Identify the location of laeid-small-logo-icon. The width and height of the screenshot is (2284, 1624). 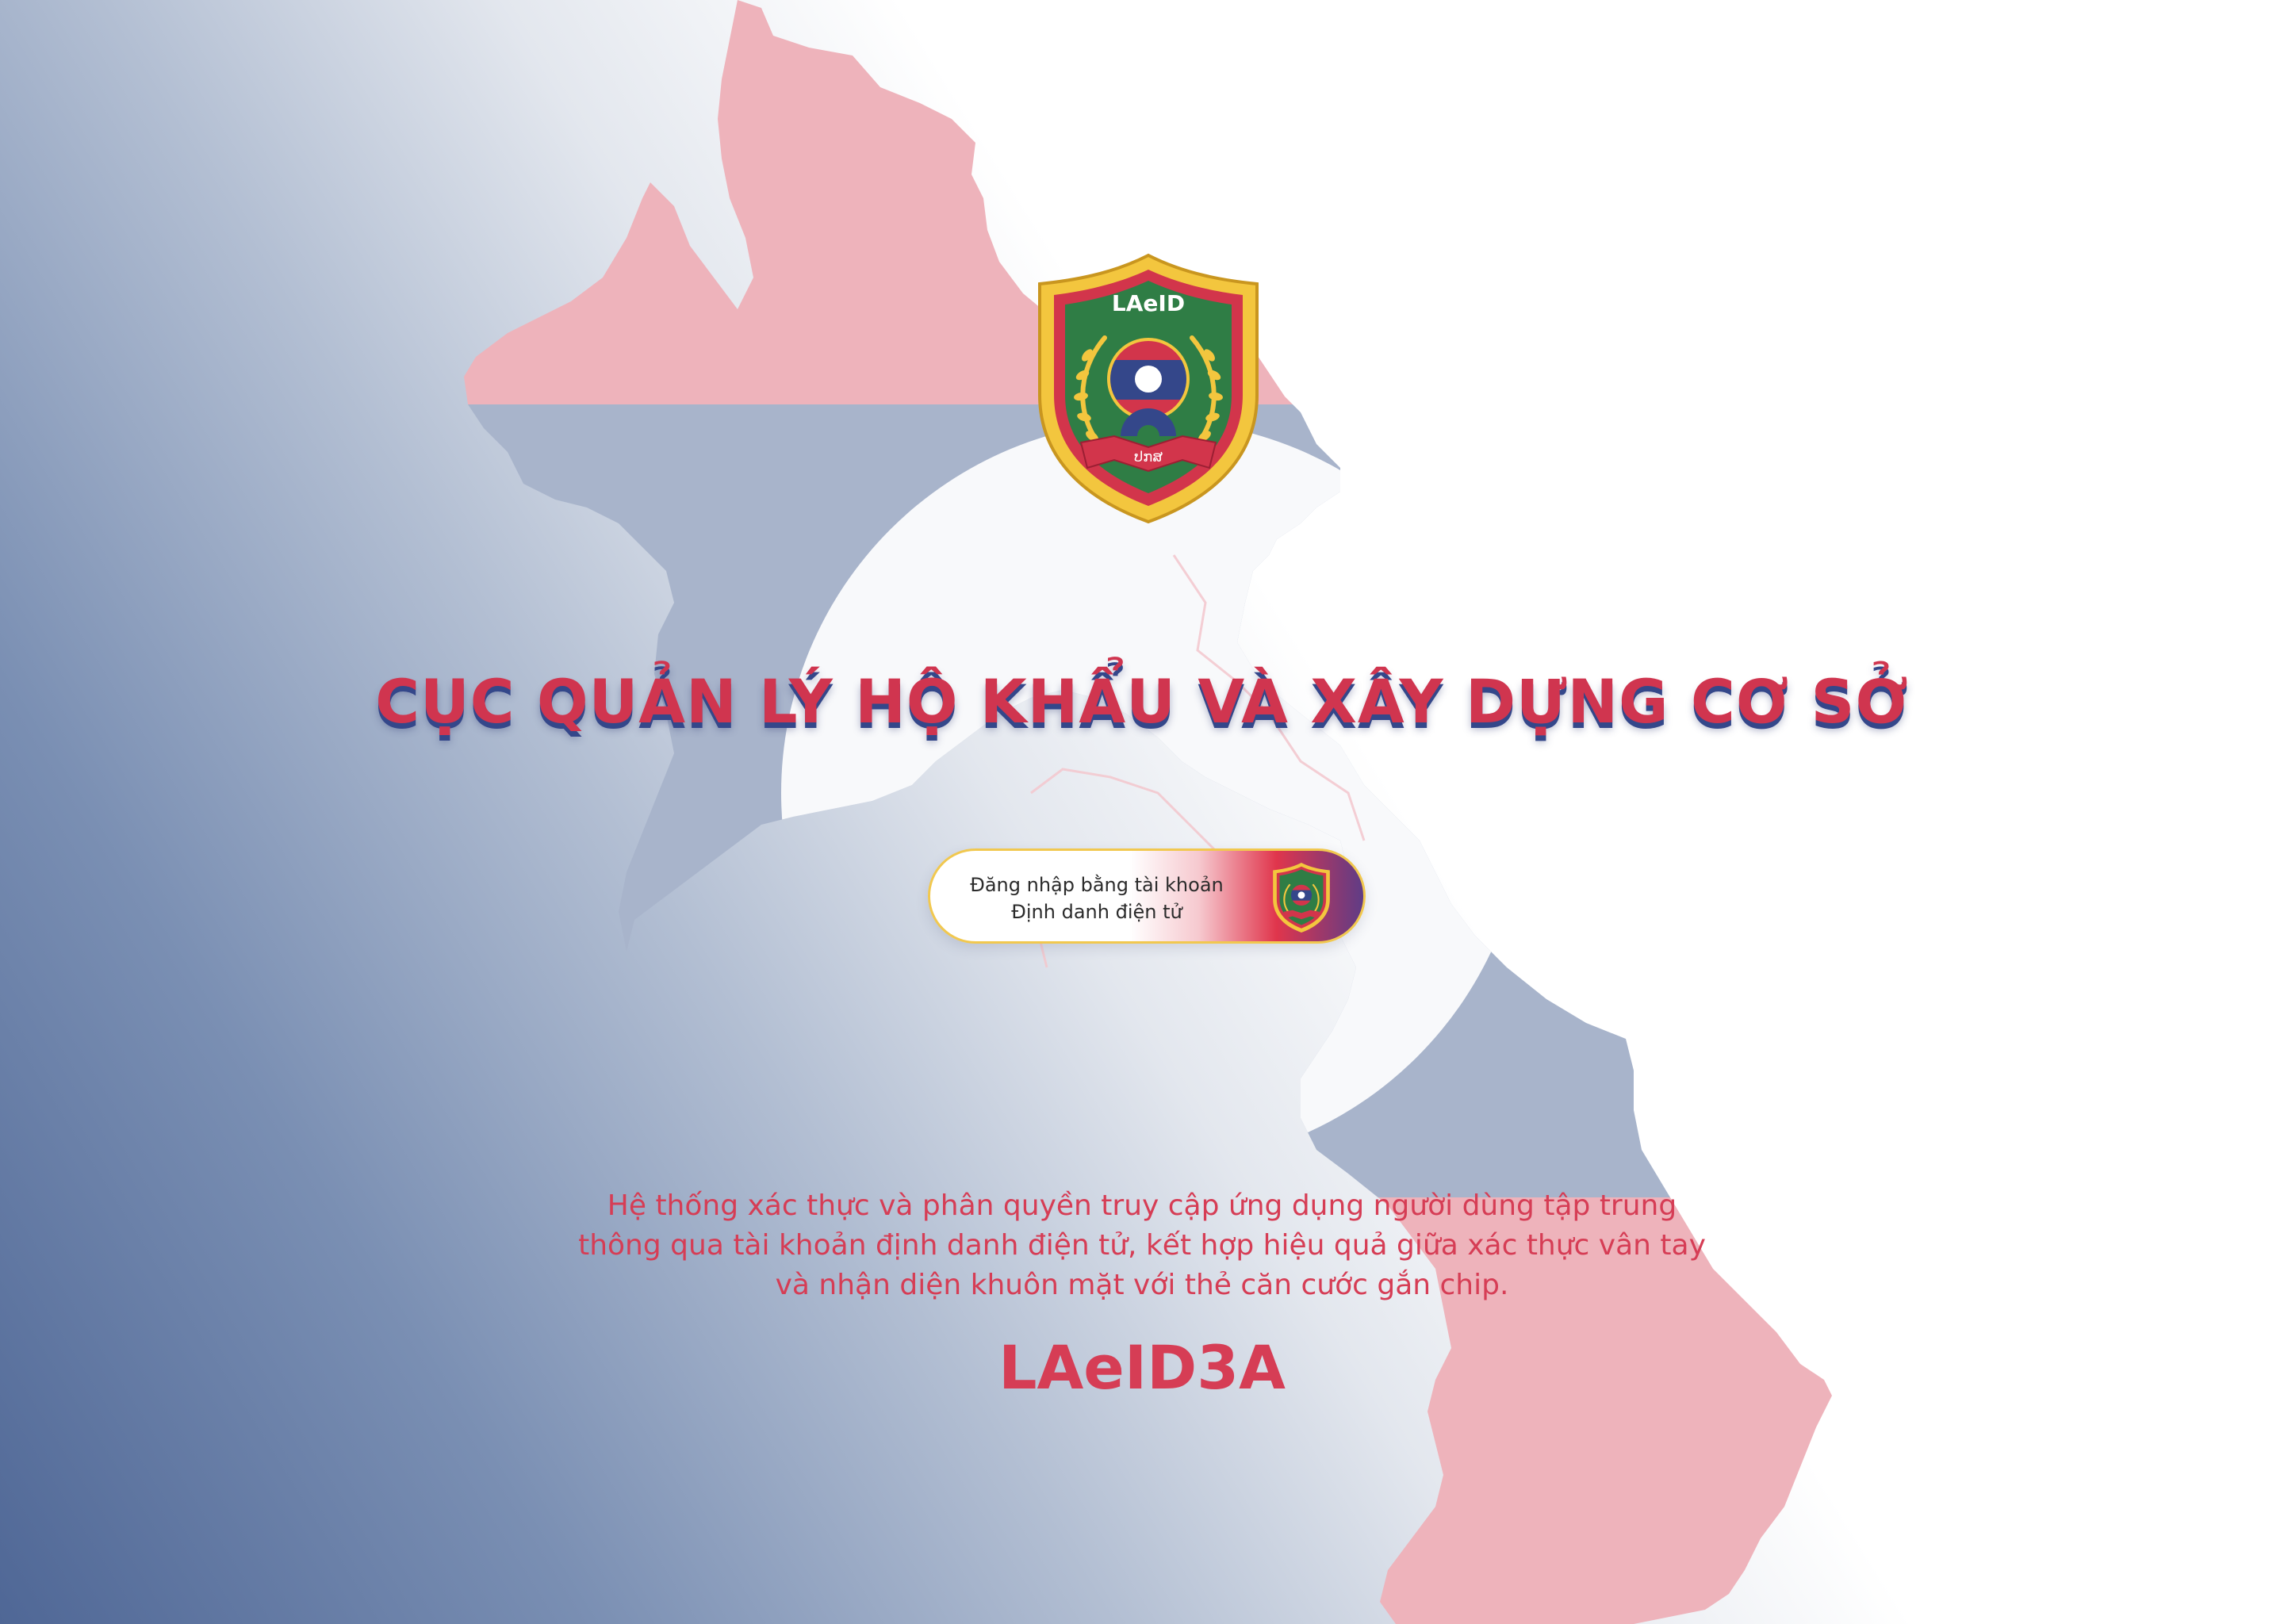
(1301, 897).